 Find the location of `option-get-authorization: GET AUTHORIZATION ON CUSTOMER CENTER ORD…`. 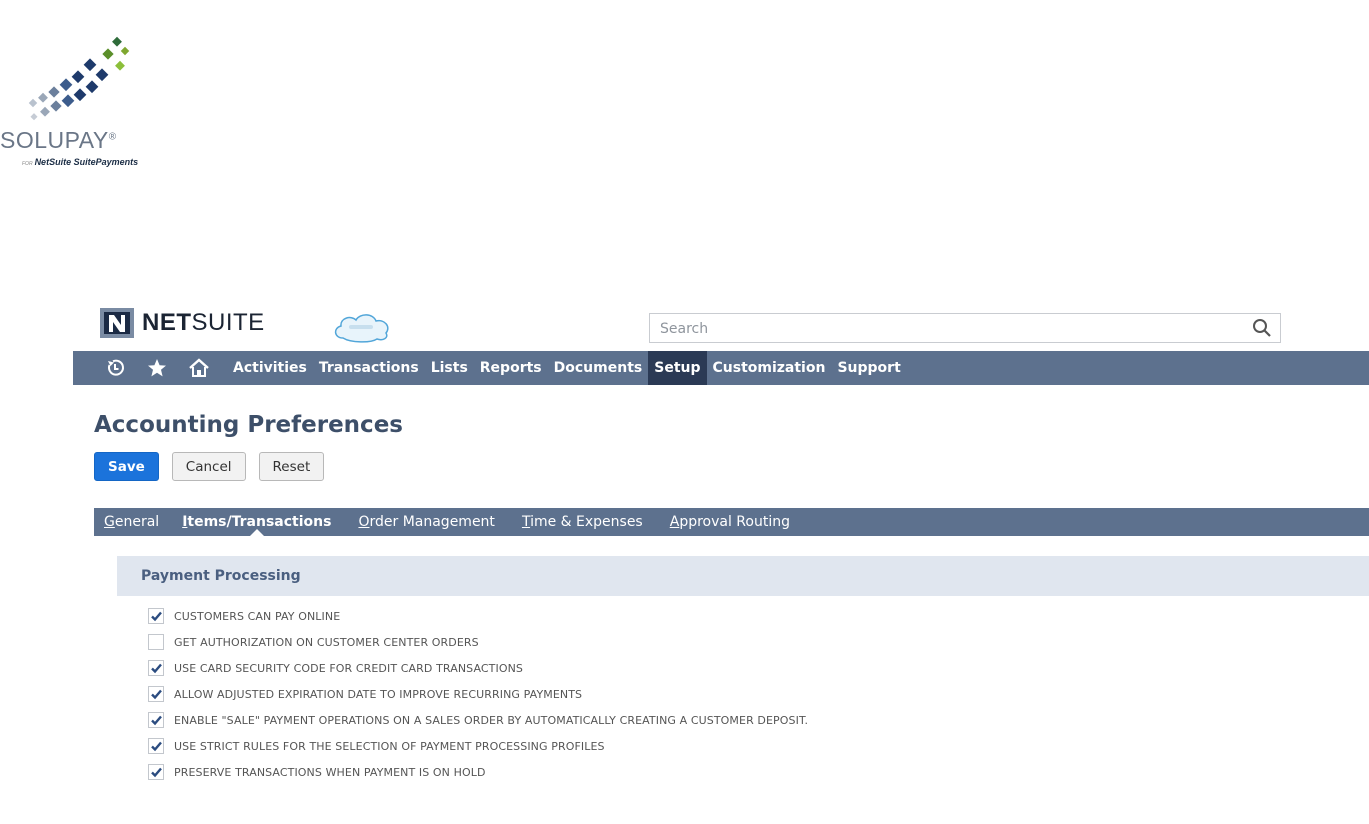

option-get-authorization: GET AUTHORIZATION ON CUSTOMER CENTER ORD… is located at coordinates (478, 642).